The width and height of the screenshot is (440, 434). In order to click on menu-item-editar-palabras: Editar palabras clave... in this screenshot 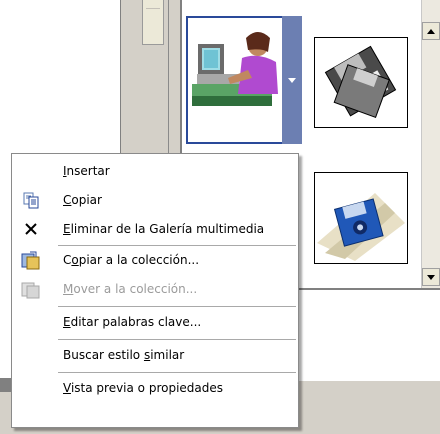, I will do `click(155, 322)`.